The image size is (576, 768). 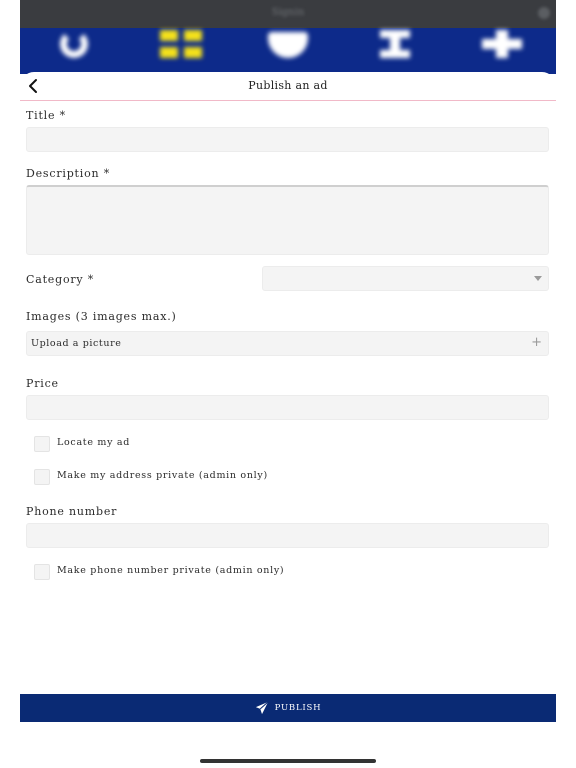 What do you see at coordinates (72, 511) in the screenshot?
I see `phone-label: Phone number` at bounding box center [72, 511].